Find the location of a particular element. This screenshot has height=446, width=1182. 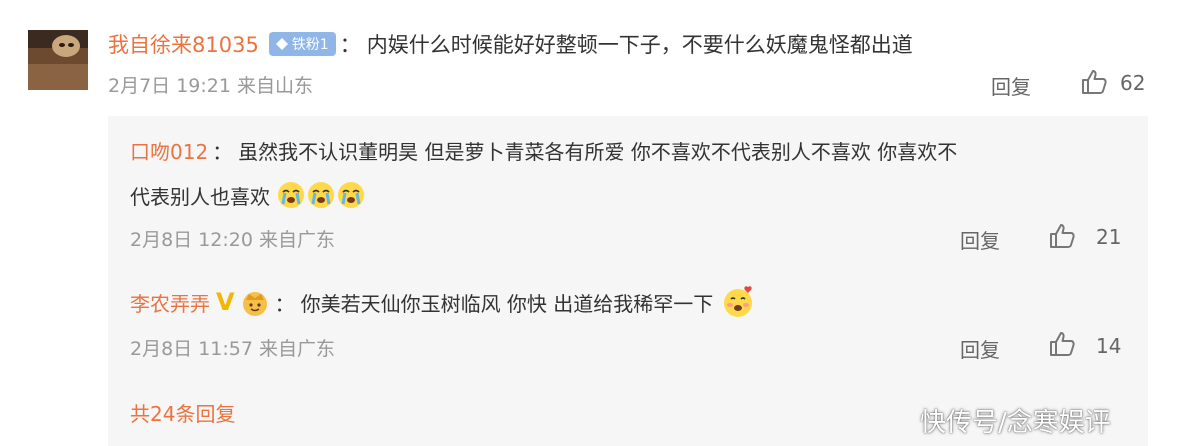

avatar is located at coordinates (58, 60).